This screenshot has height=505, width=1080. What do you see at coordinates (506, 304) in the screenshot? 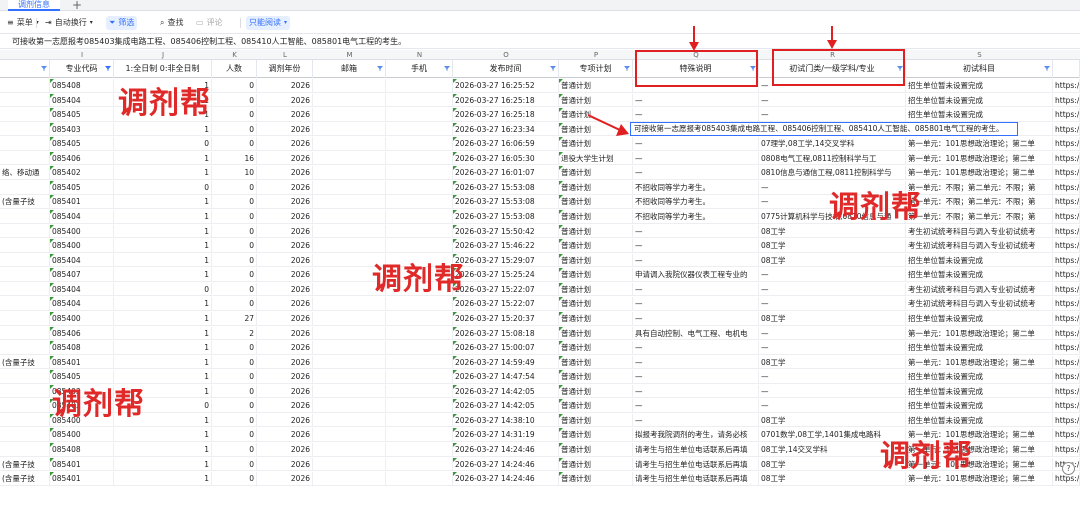
I see `table-cell: 2026-03-27 15:22:07` at bounding box center [506, 304].